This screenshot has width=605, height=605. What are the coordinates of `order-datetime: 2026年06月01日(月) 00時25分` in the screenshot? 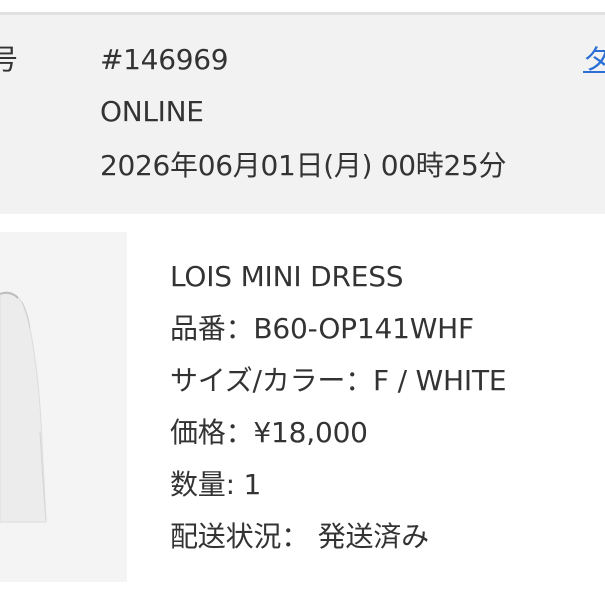 It's located at (303, 165).